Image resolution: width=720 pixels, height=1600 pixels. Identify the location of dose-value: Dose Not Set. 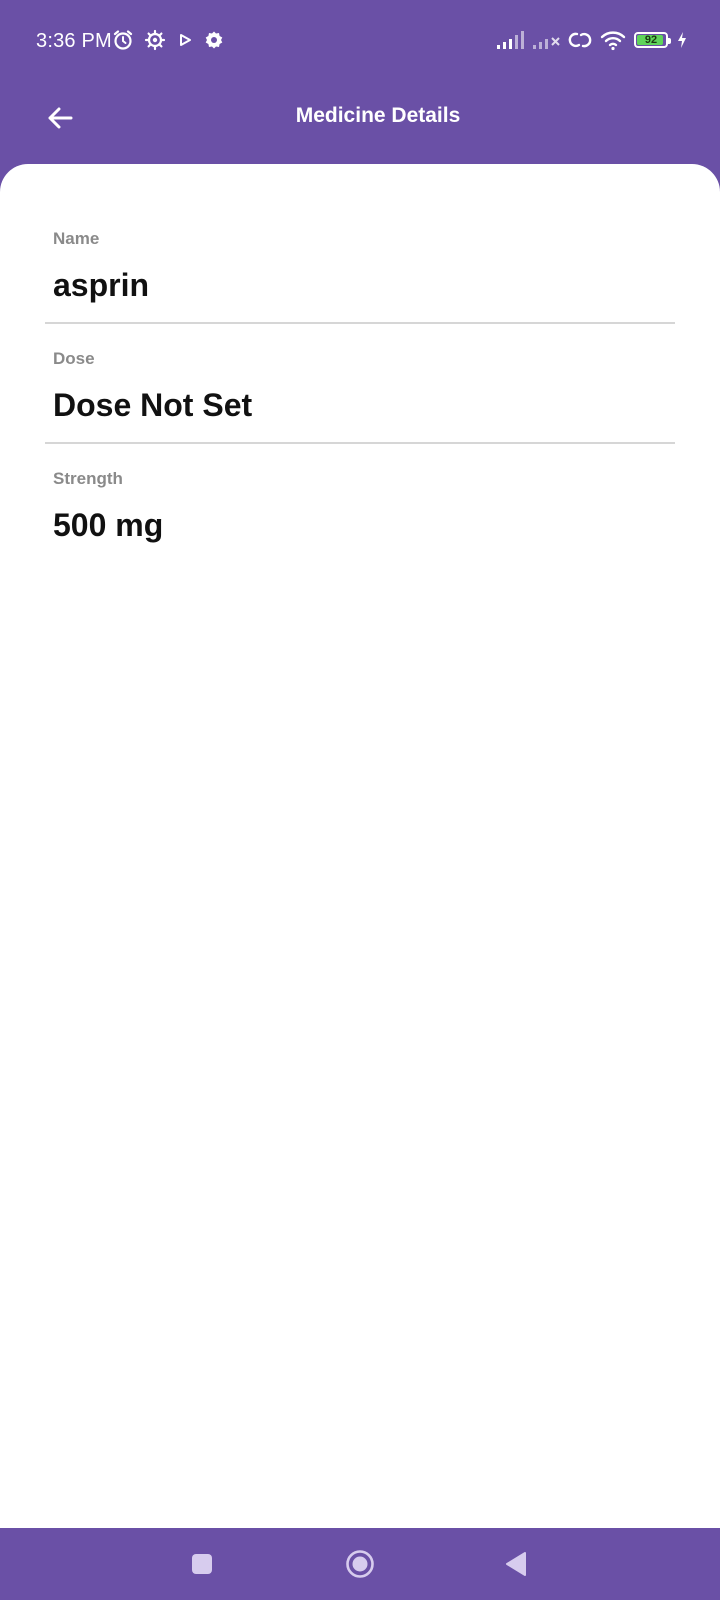
(153, 405).